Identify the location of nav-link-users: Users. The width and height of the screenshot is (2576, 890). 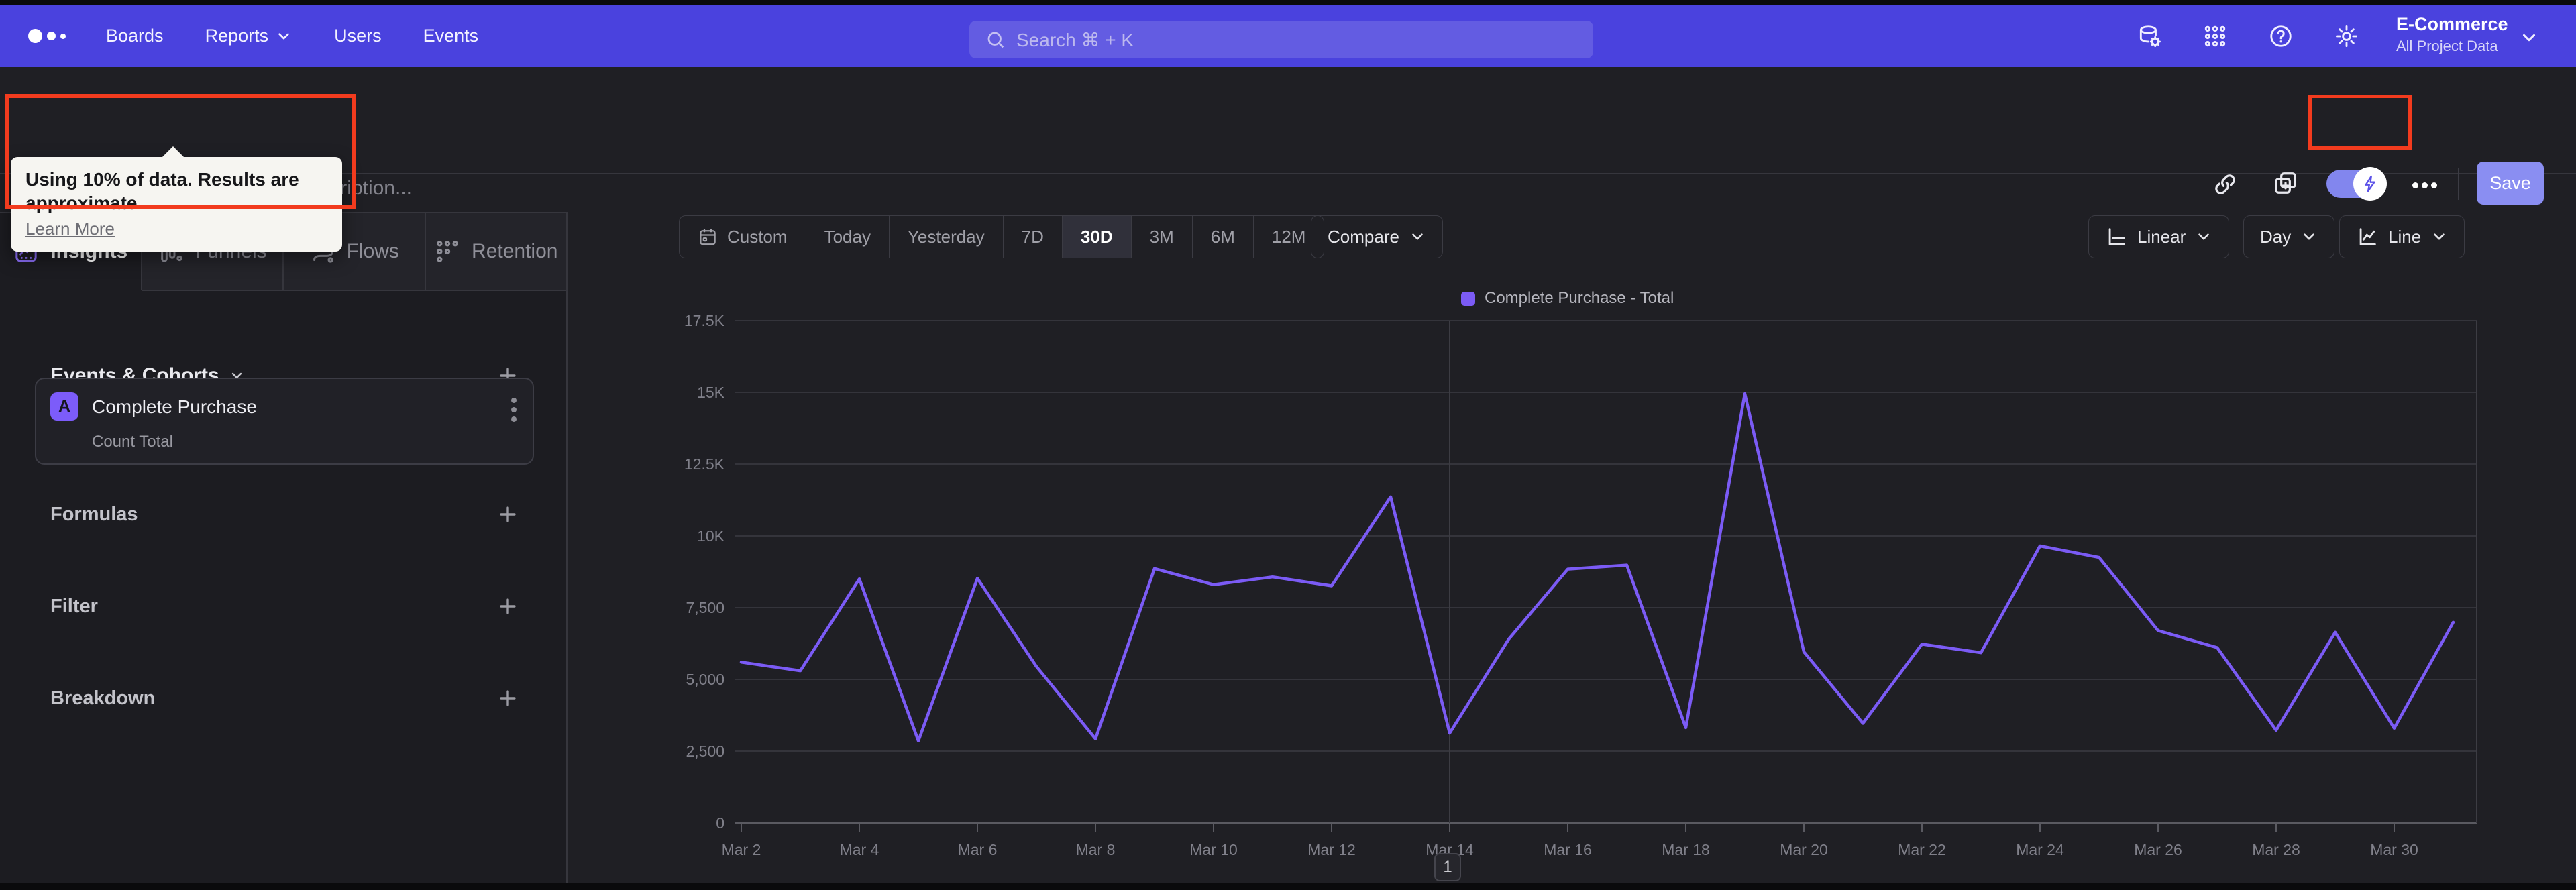
(358, 35).